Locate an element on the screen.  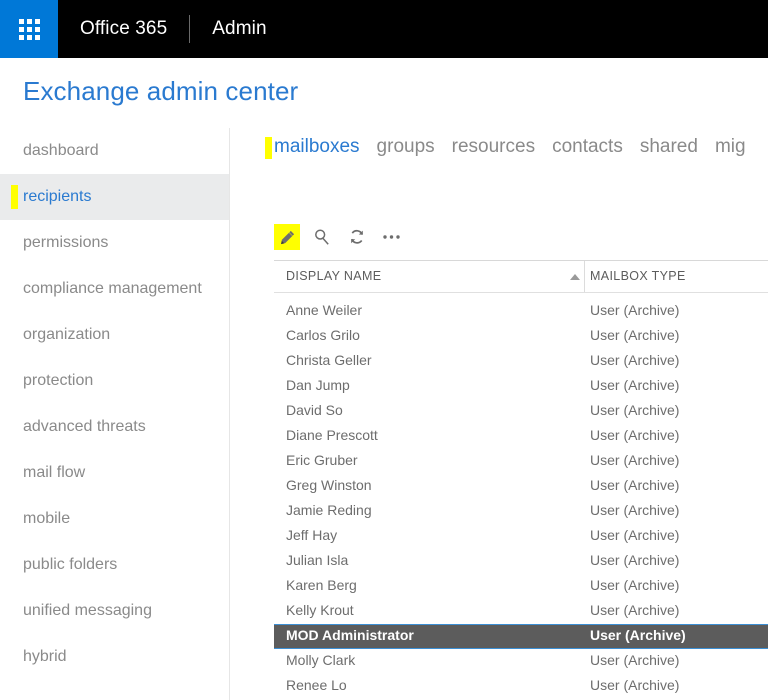
sidebar-item-mail-flow: mail flow is located at coordinates (114, 473).